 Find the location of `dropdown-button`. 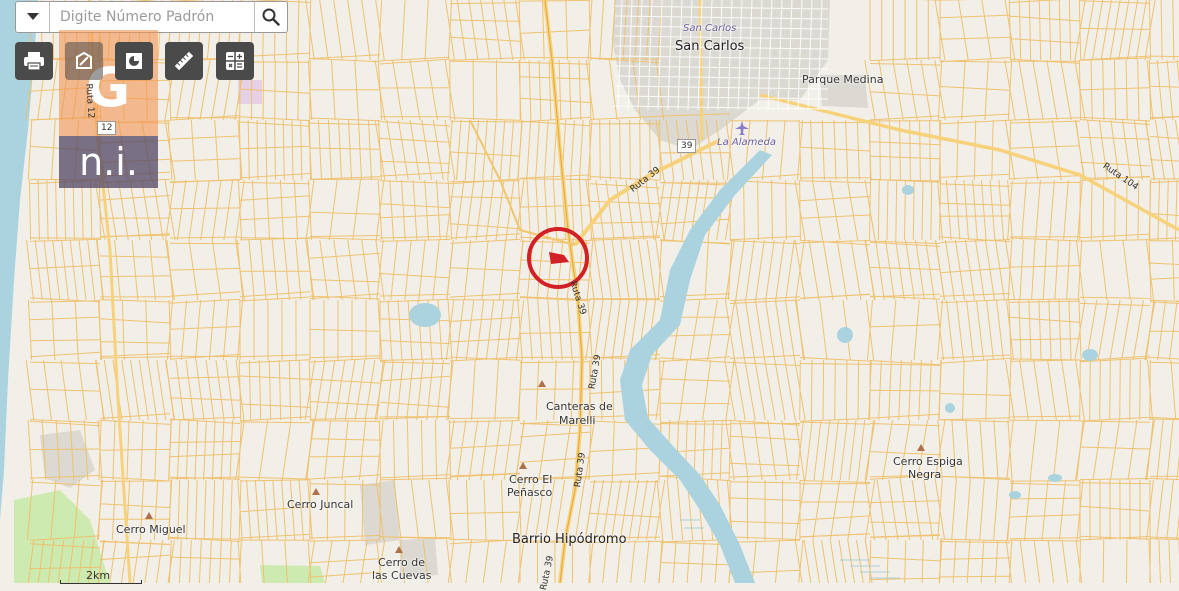

dropdown-button is located at coordinates (33, 17).